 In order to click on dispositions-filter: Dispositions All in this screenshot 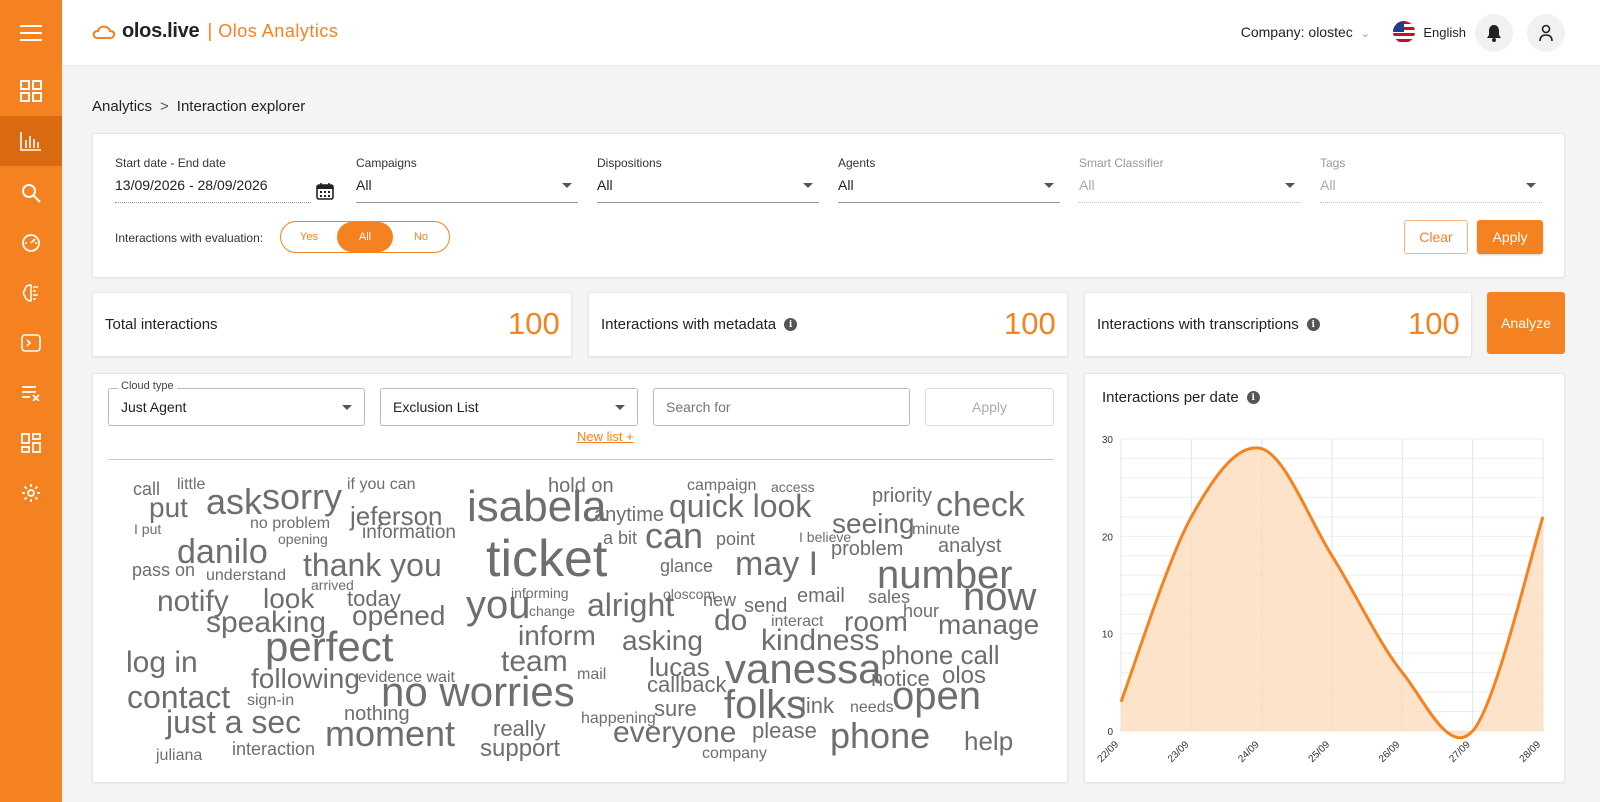, I will do `click(708, 179)`.